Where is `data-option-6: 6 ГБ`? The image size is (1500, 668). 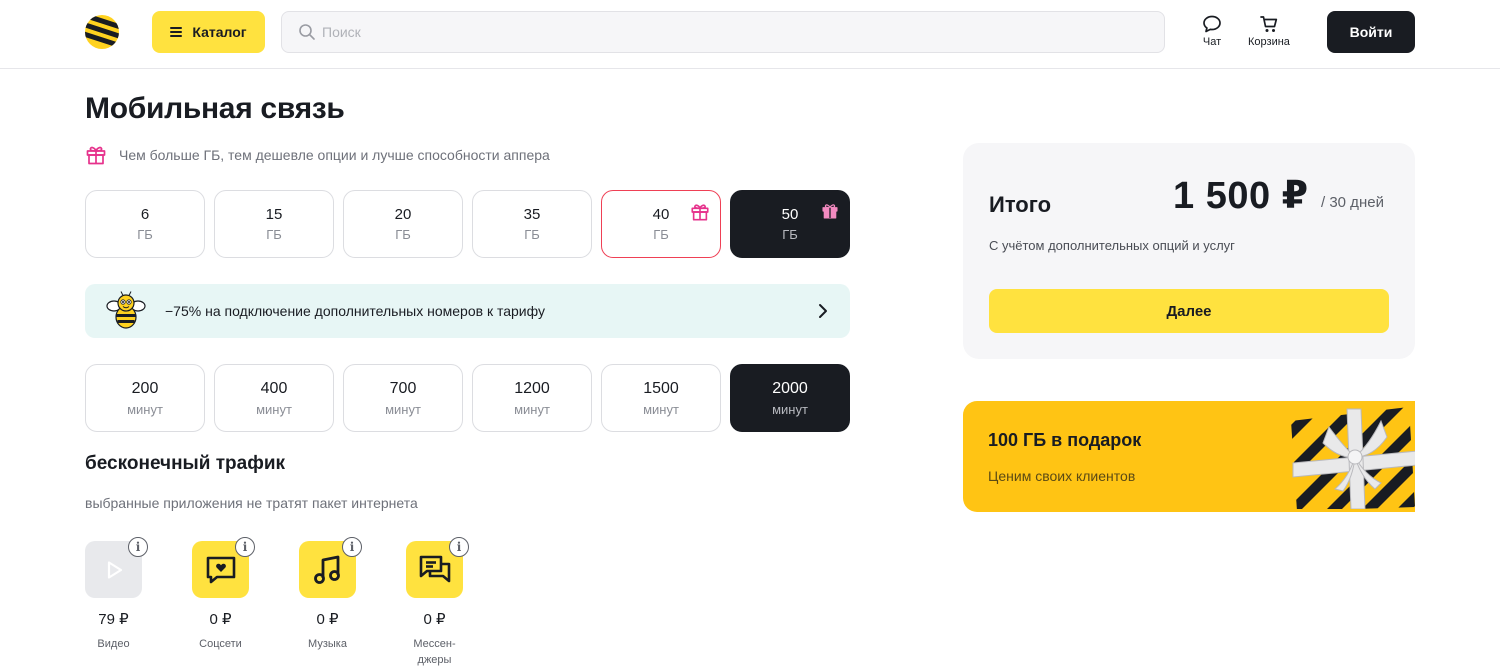
data-option-6: 6 ГБ is located at coordinates (145, 224).